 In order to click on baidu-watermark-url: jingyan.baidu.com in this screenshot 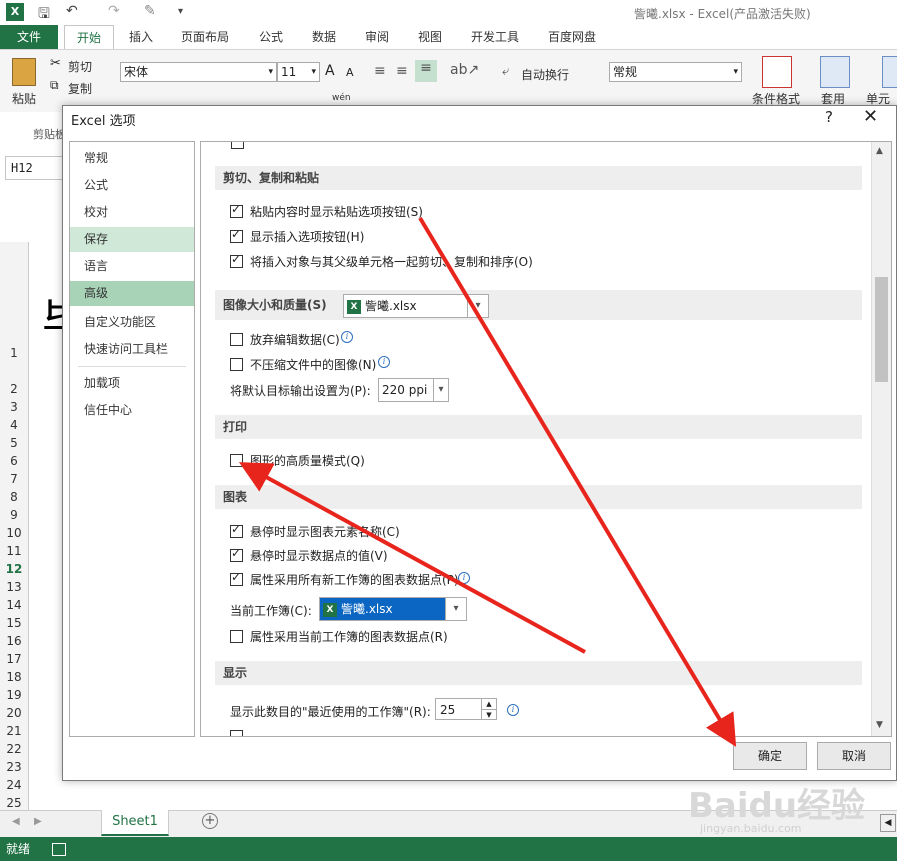, I will do `click(751, 828)`.